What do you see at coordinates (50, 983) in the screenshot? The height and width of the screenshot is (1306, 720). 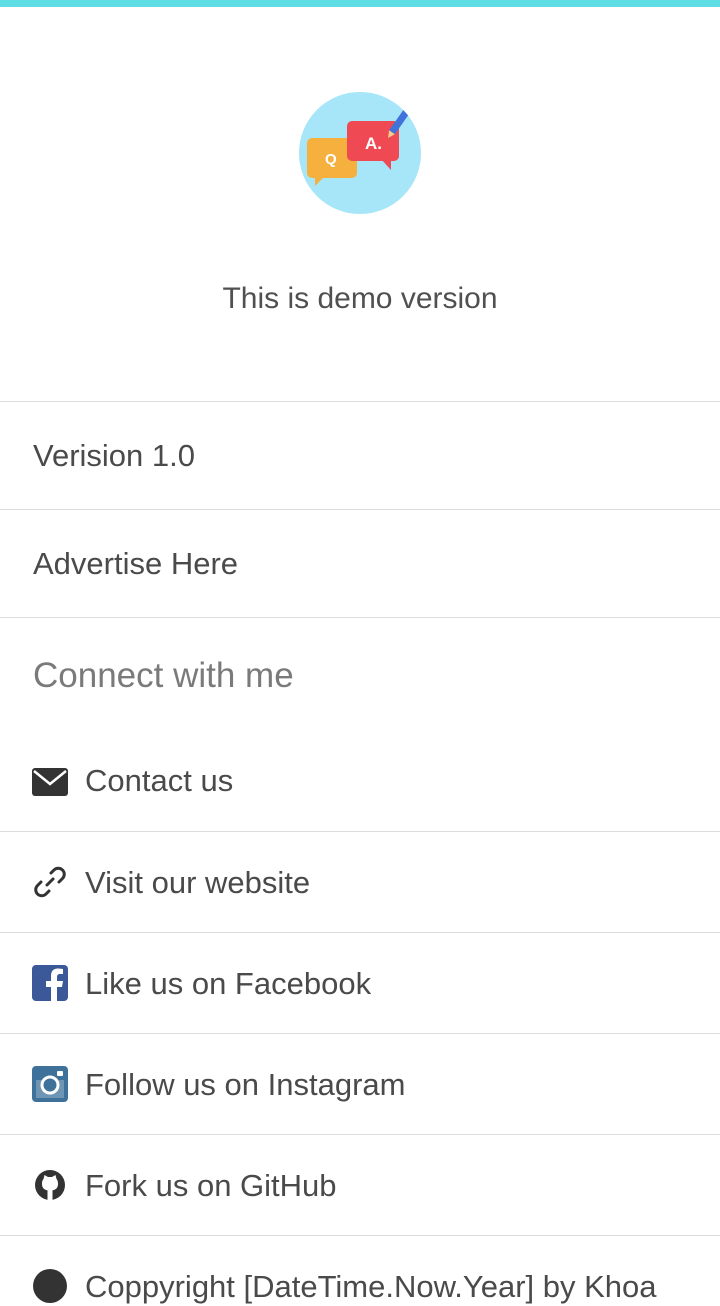 I see `facebook-icon` at bounding box center [50, 983].